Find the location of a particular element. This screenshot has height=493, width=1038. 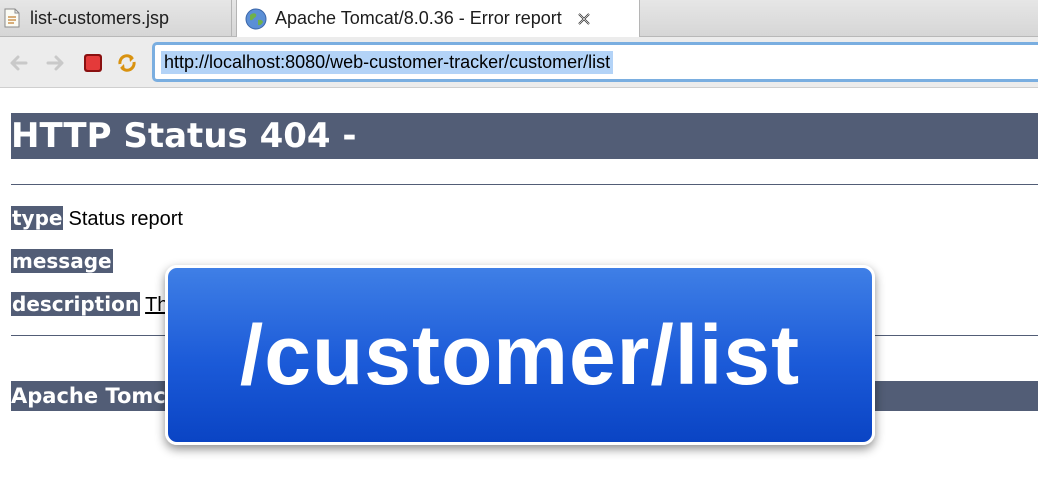

type-value: Status report is located at coordinates (125, 219).